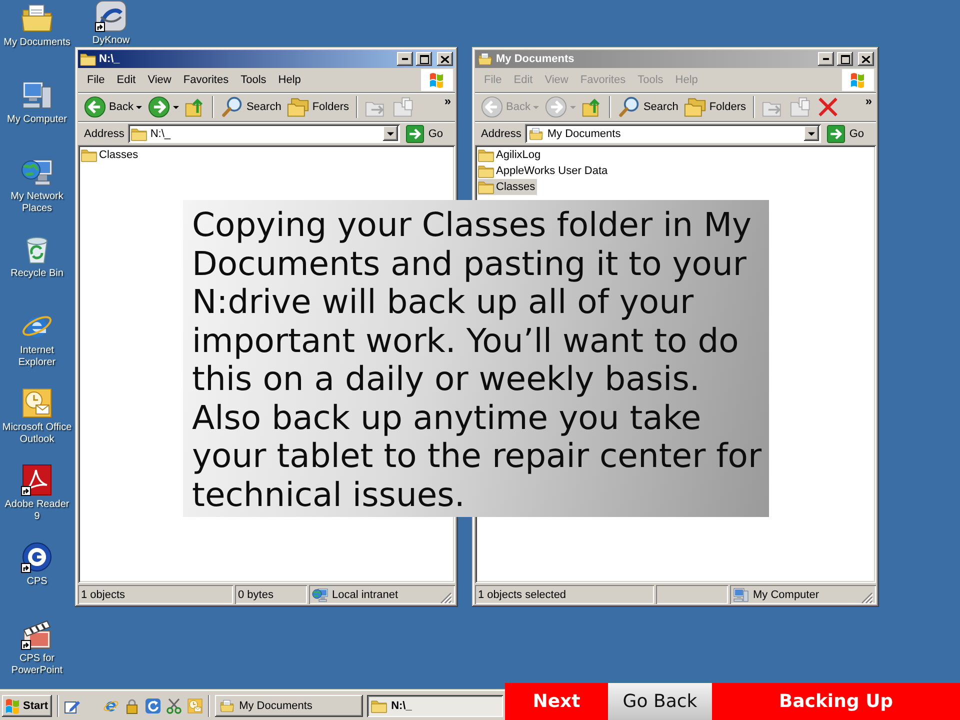  I want to click on menu-item: Edit, so click(126, 80).